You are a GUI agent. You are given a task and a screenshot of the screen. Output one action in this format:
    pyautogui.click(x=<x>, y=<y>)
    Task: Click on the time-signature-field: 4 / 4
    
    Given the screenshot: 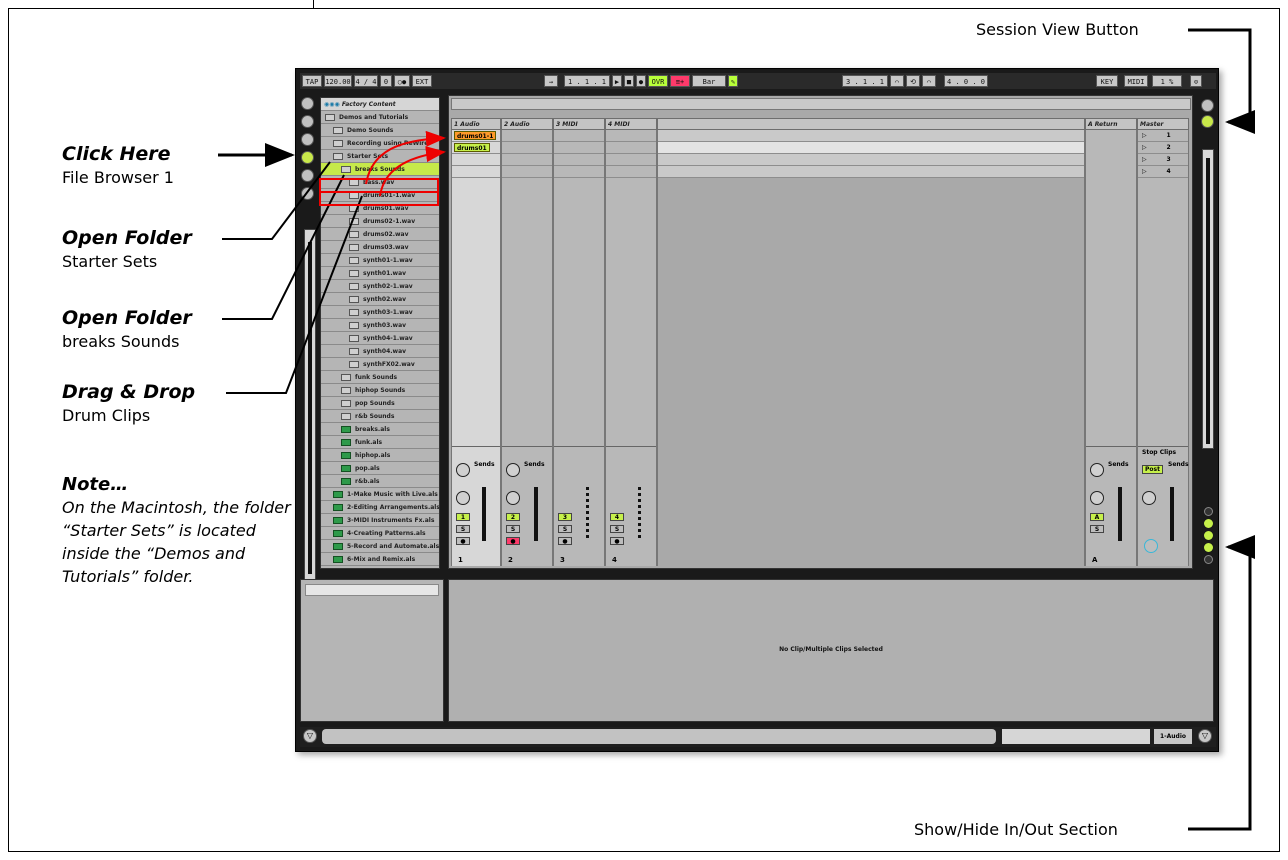 What is the action you would take?
    pyautogui.click(x=366, y=81)
    